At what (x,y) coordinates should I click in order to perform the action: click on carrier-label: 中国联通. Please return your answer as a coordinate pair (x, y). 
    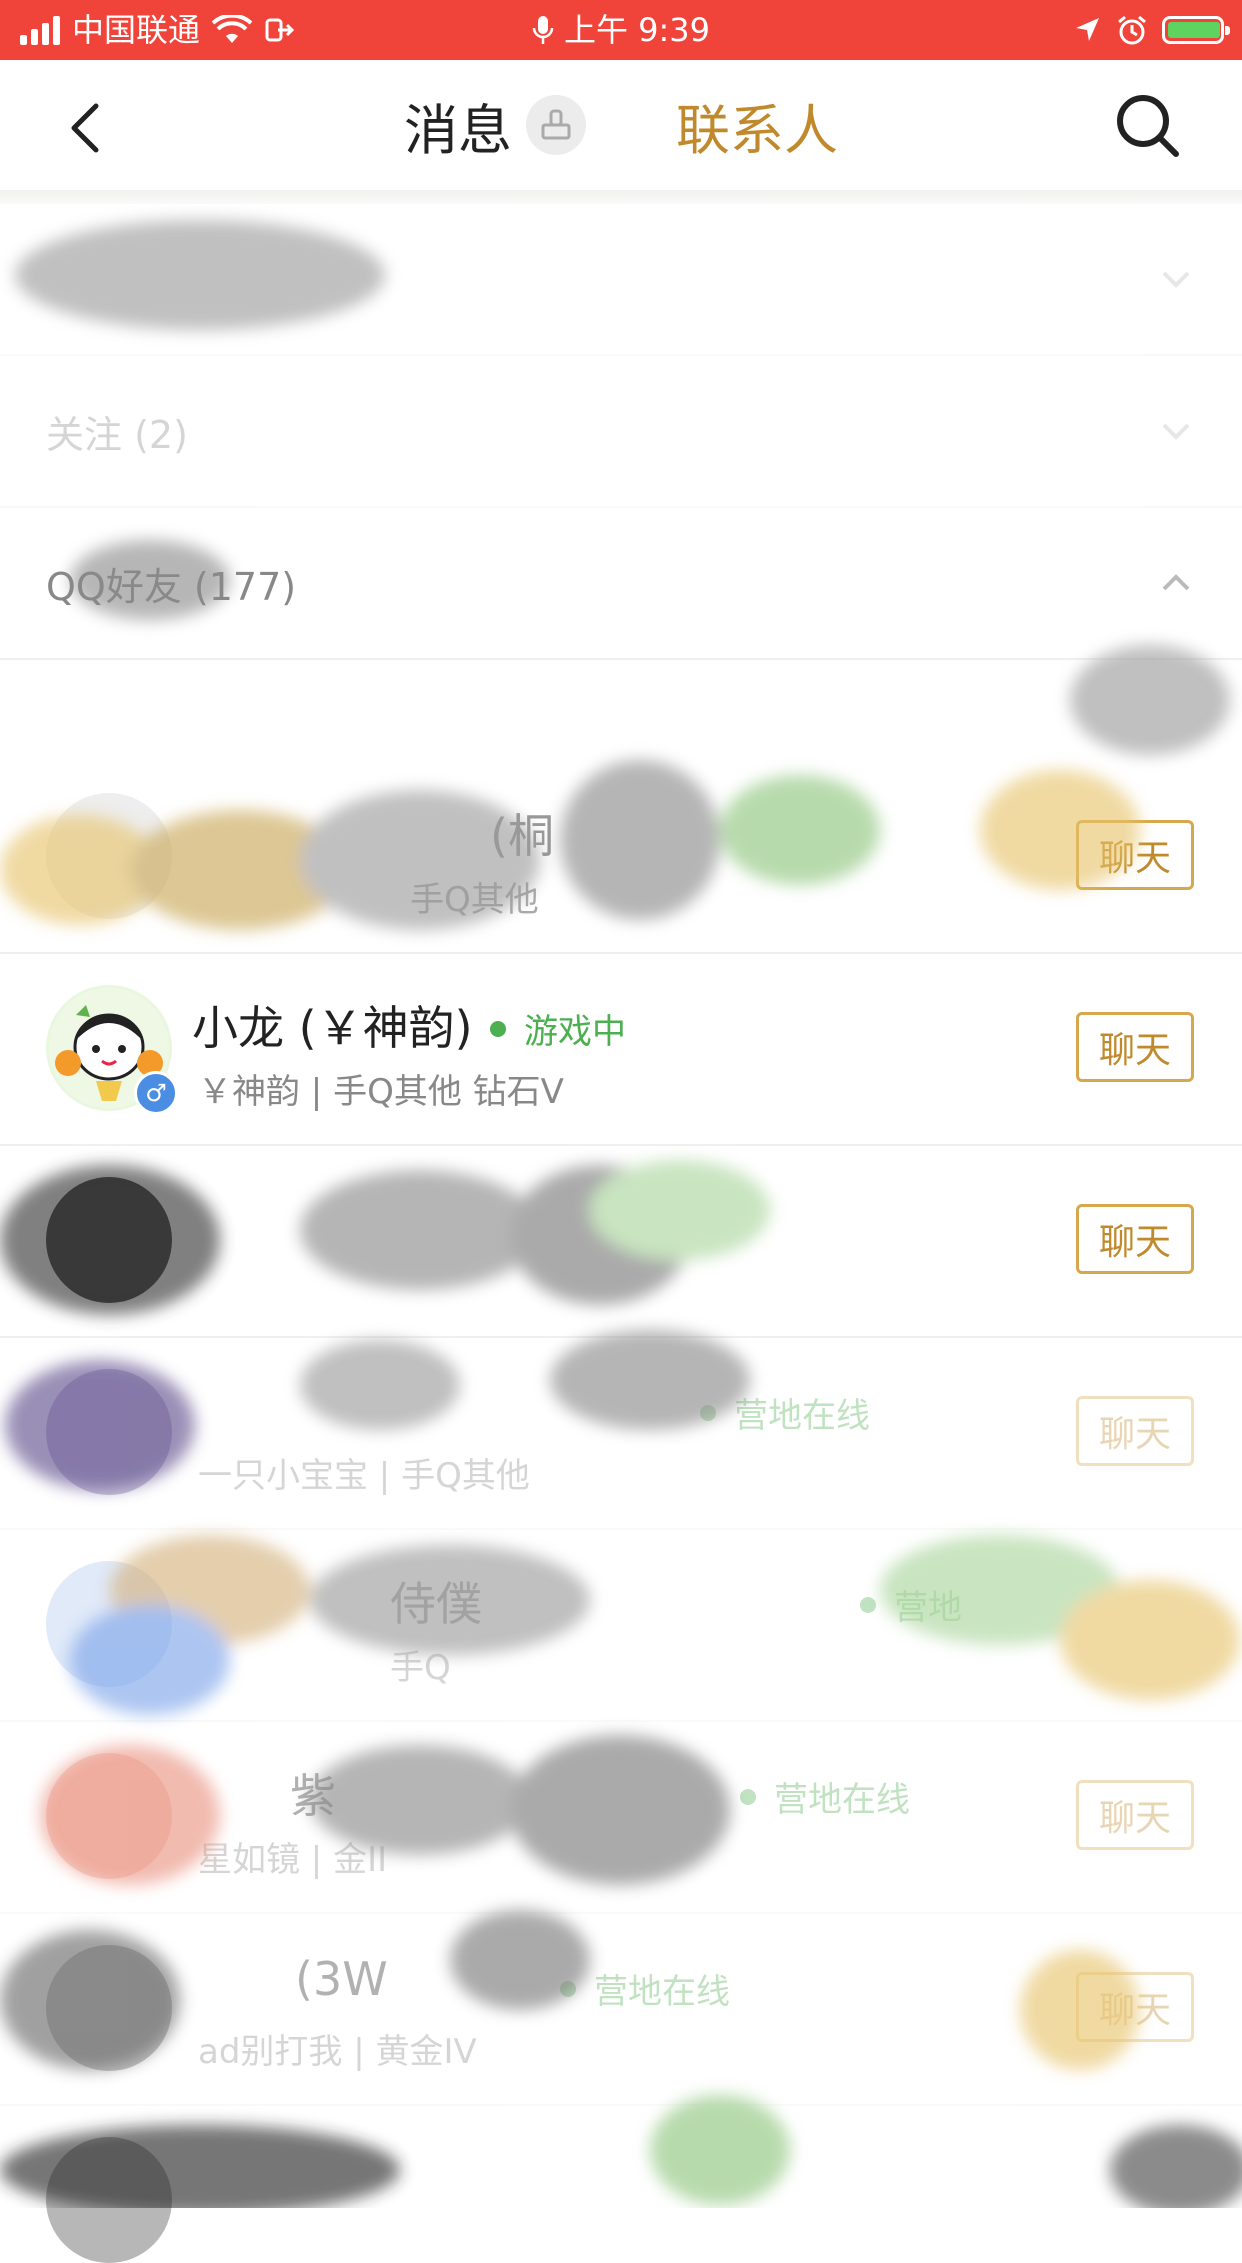
    Looking at the image, I should click on (136, 30).